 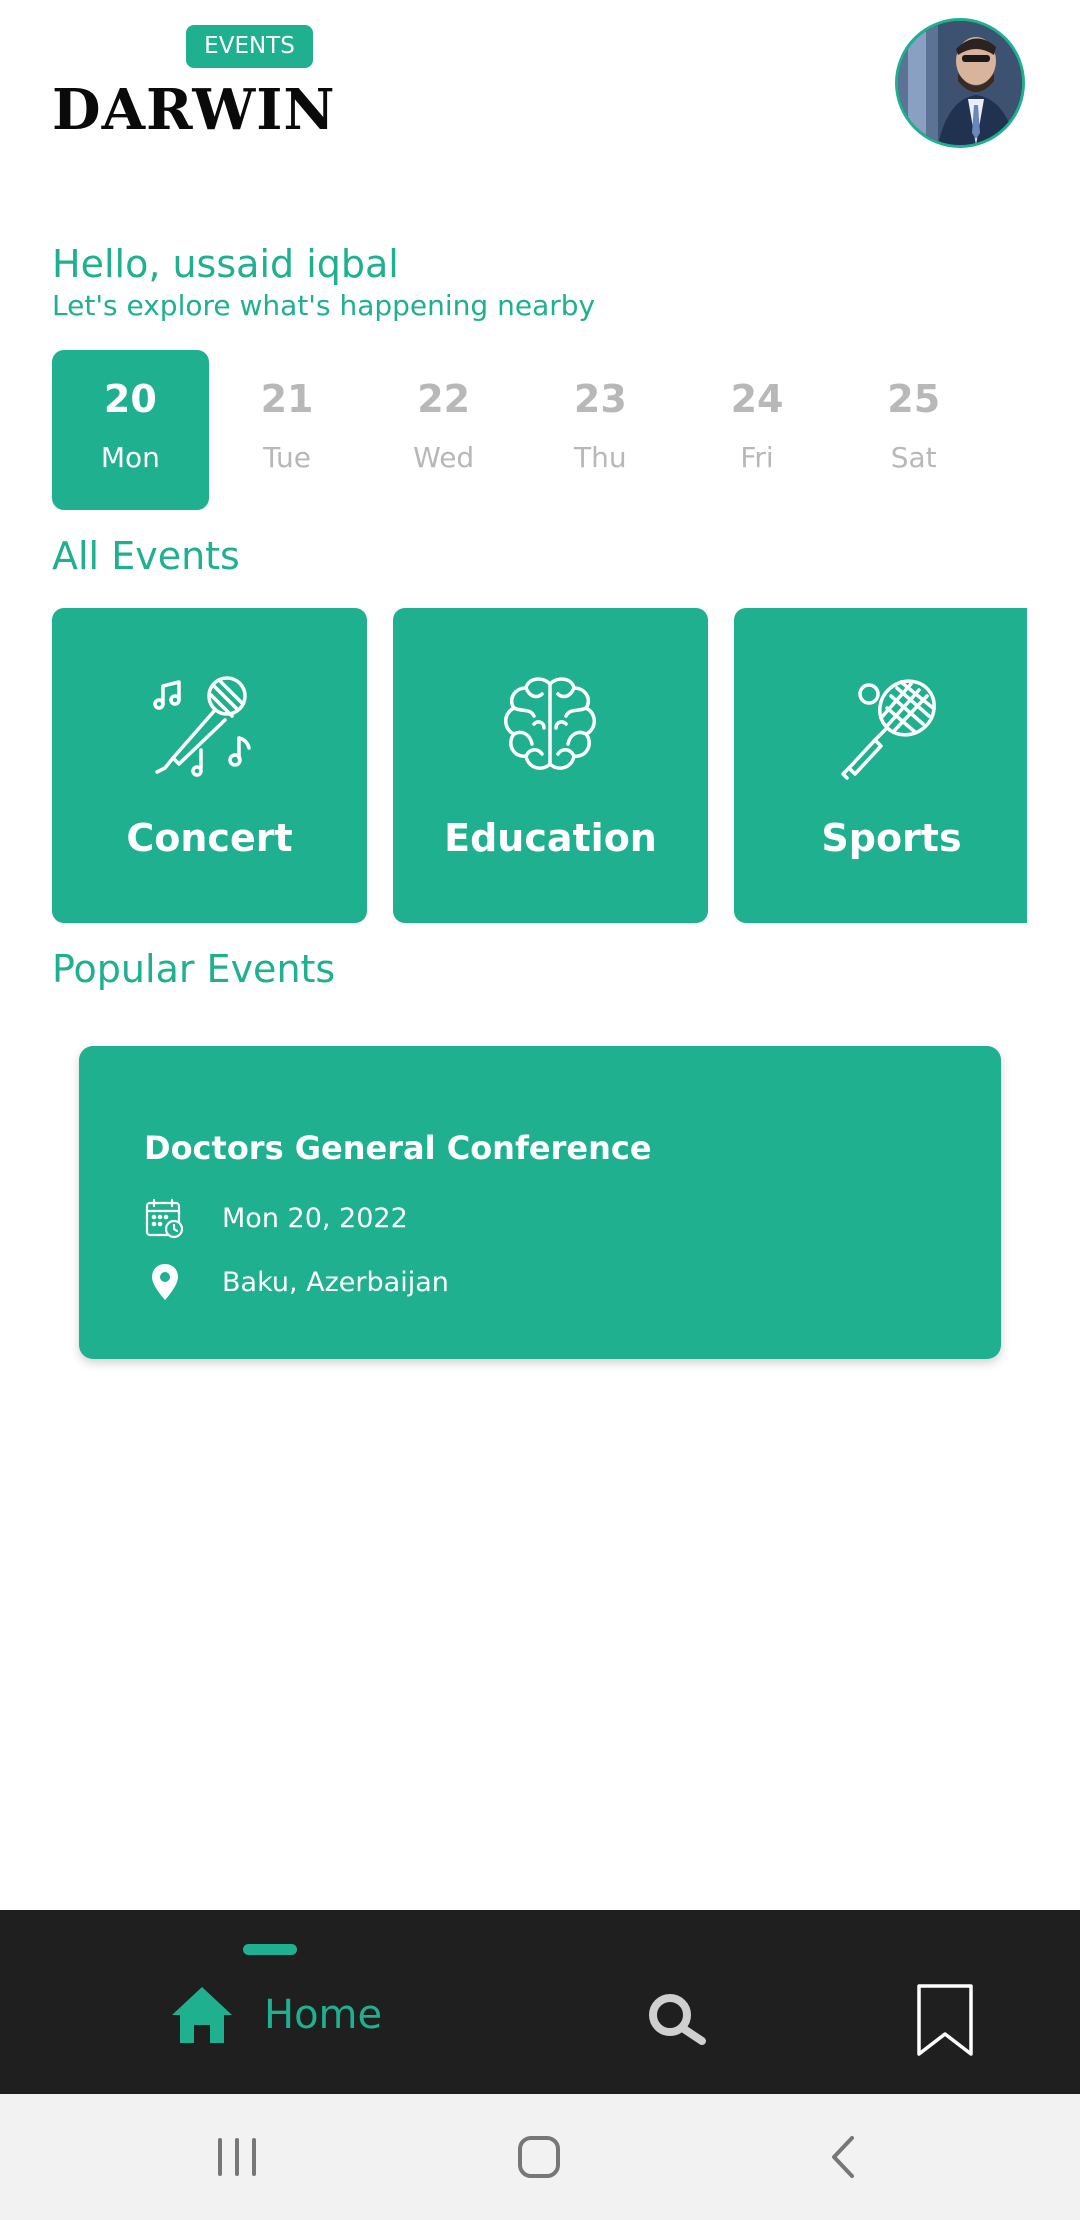 What do you see at coordinates (398, 1148) in the screenshot?
I see `event-title: Doctors General Conference` at bounding box center [398, 1148].